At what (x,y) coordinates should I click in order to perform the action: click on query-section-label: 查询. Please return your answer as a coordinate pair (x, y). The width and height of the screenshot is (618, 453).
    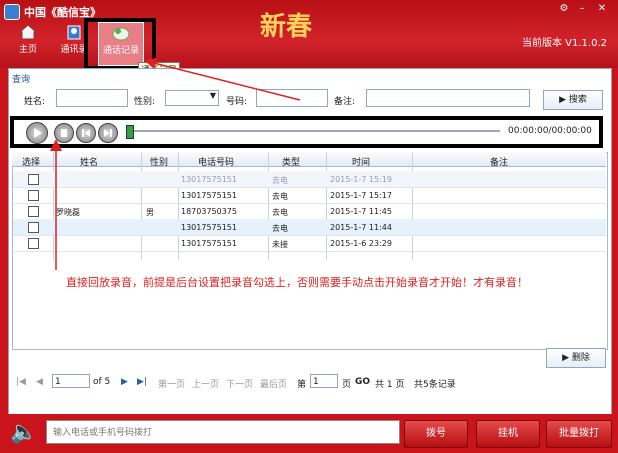
    Looking at the image, I should click on (21, 80).